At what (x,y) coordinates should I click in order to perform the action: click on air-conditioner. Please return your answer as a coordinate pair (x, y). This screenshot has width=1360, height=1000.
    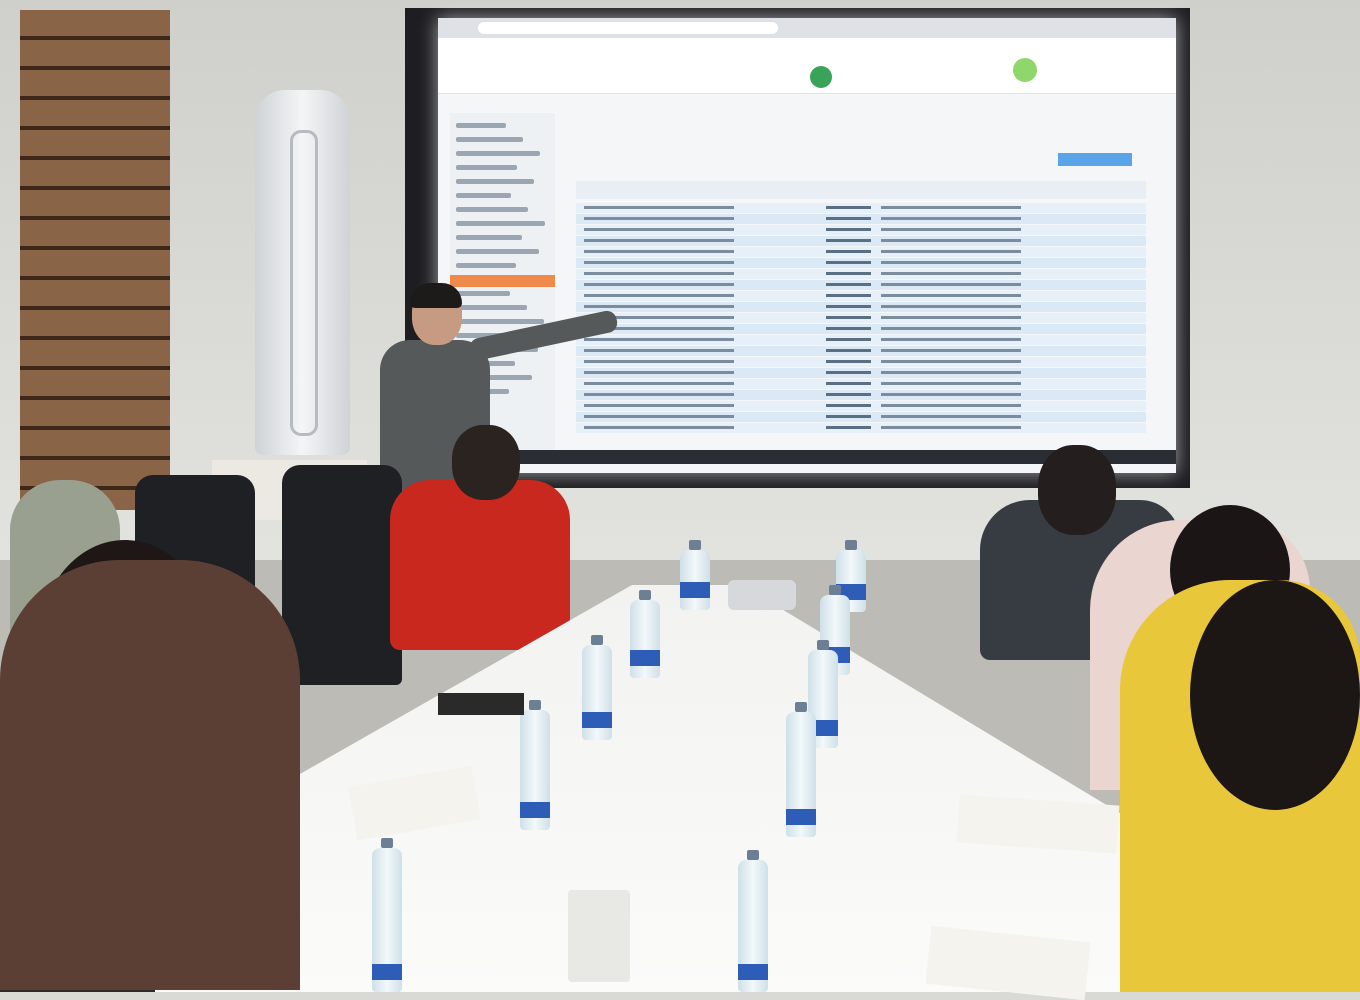
    Looking at the image, I should click on (302, 272).